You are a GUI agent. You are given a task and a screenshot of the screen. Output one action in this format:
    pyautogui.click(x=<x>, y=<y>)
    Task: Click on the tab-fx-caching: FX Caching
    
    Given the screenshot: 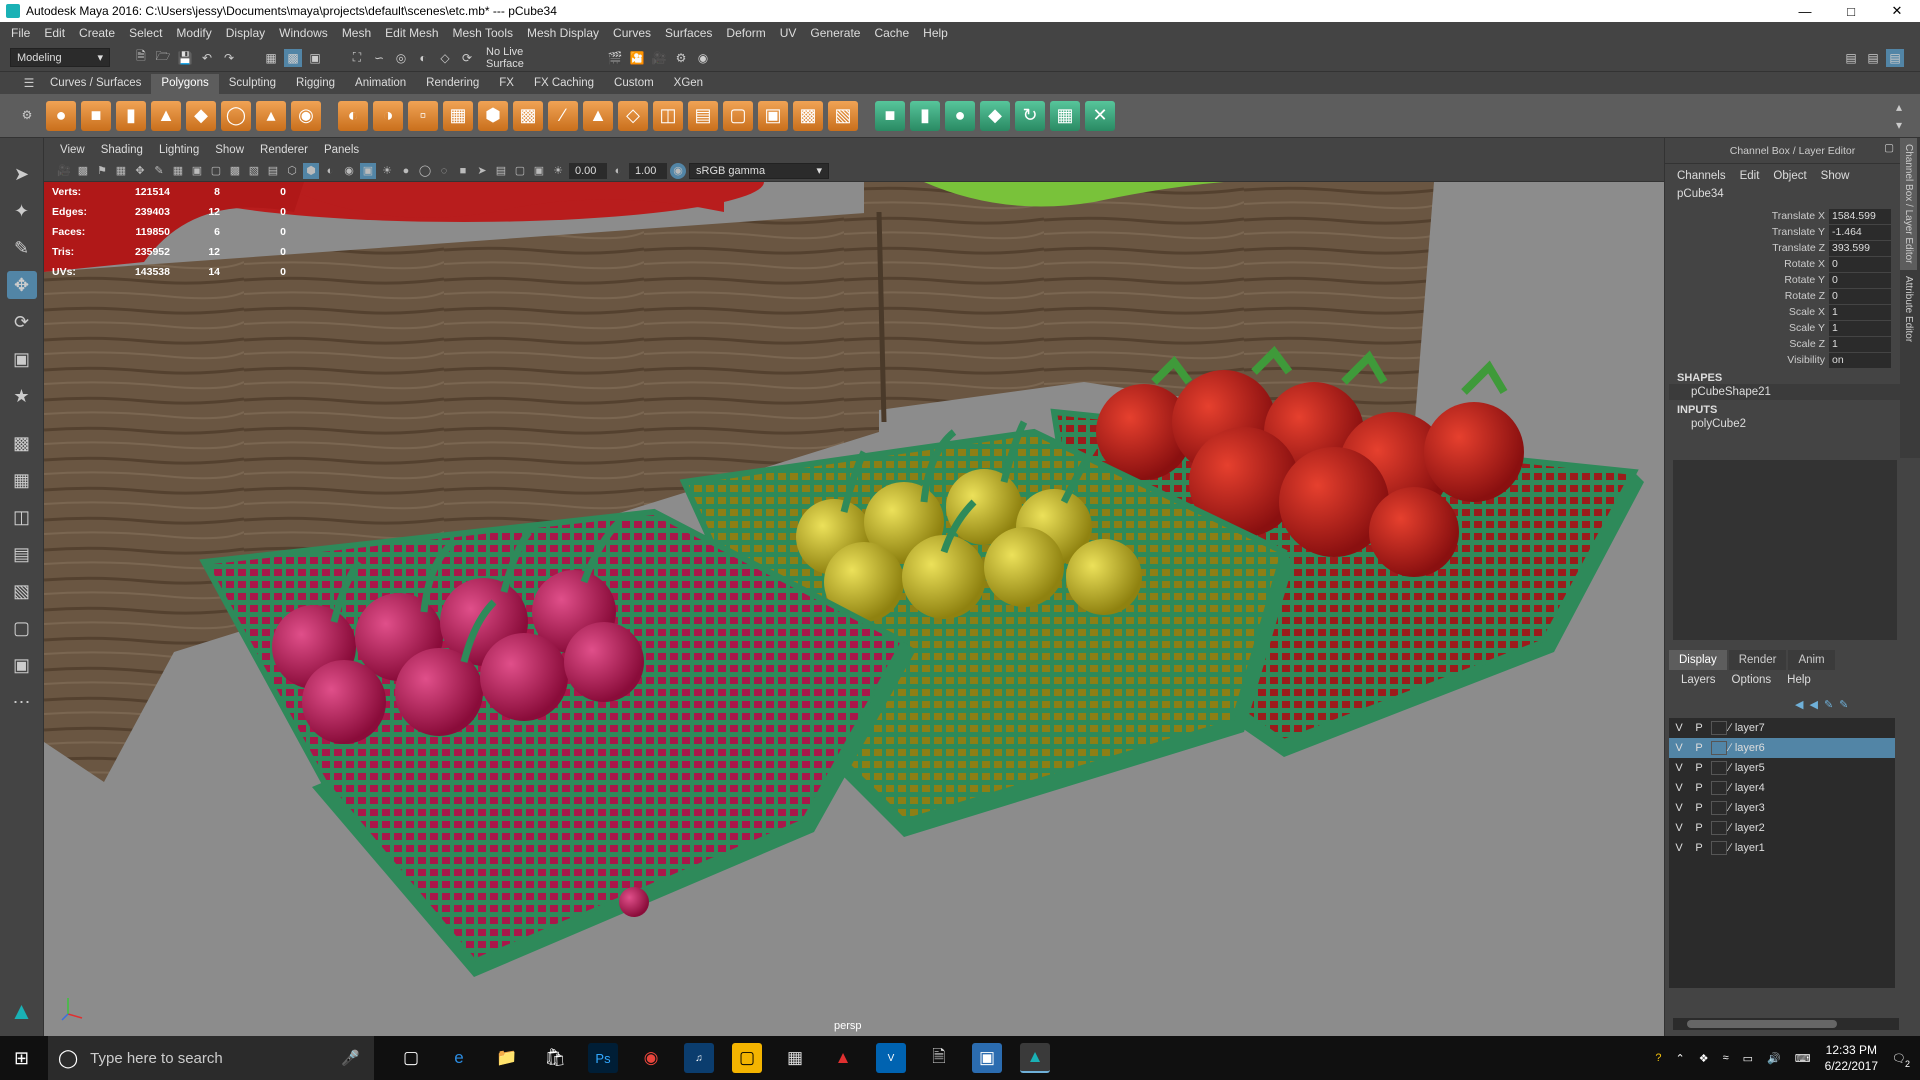 What is the action you would take?
    pyautogui.click(x=564, y=84)
    